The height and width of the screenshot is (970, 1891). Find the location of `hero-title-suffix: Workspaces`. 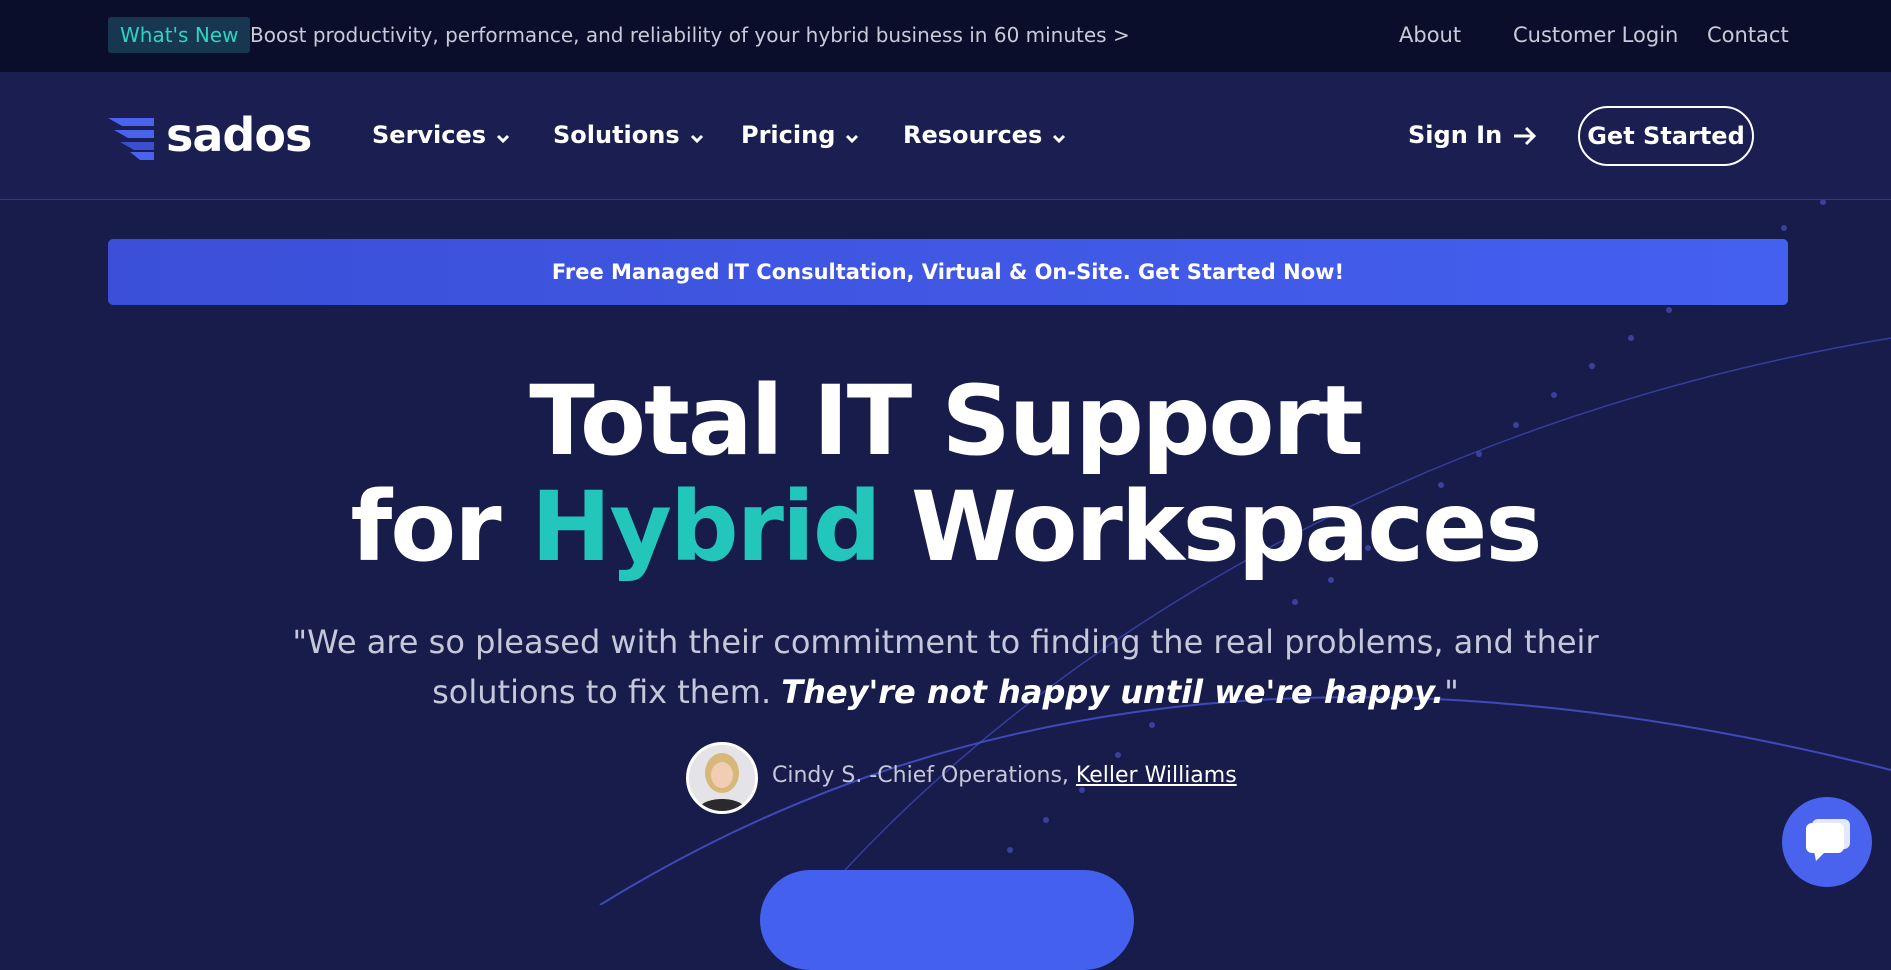

hero-title-suffix: Workspaces is located at coordinates (1226, 527).